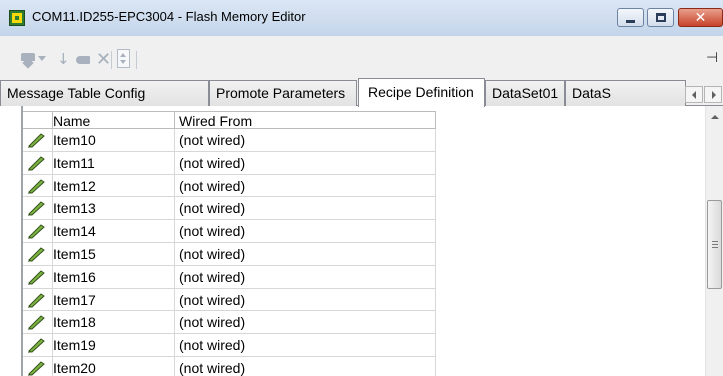 This screenshot has height=376, width=723. I want to click on spinner-icon, so click(123, 58).